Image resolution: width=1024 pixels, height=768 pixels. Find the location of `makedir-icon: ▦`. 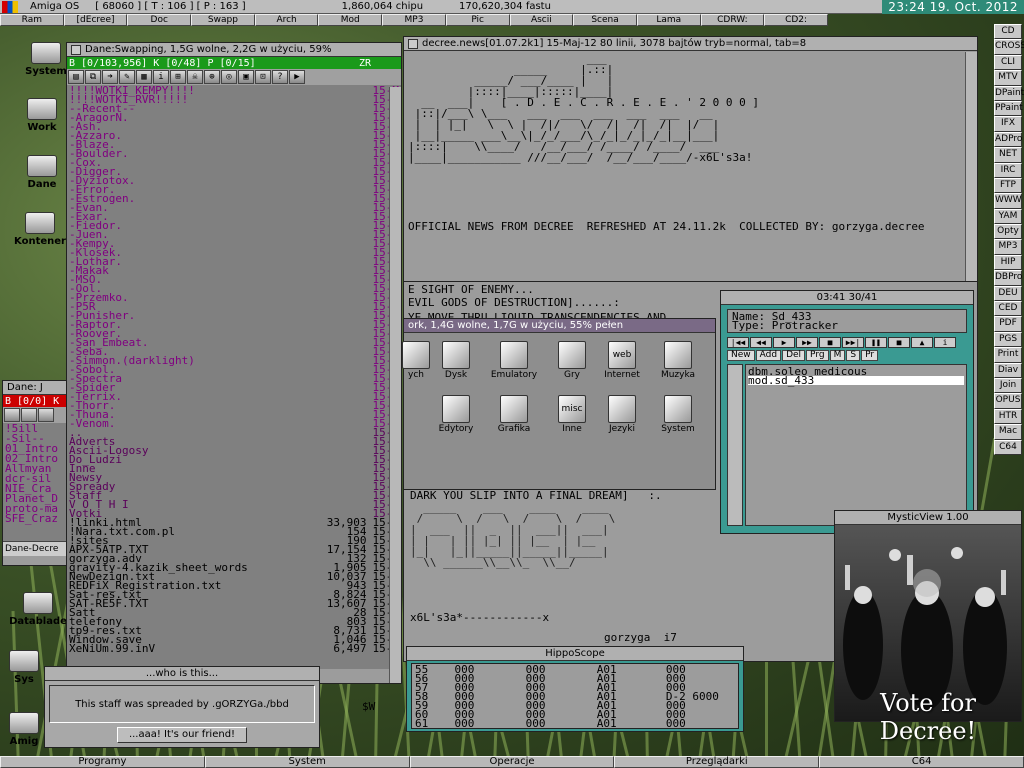

makedir-icon: ▦ is located at coordinates (144, 77).